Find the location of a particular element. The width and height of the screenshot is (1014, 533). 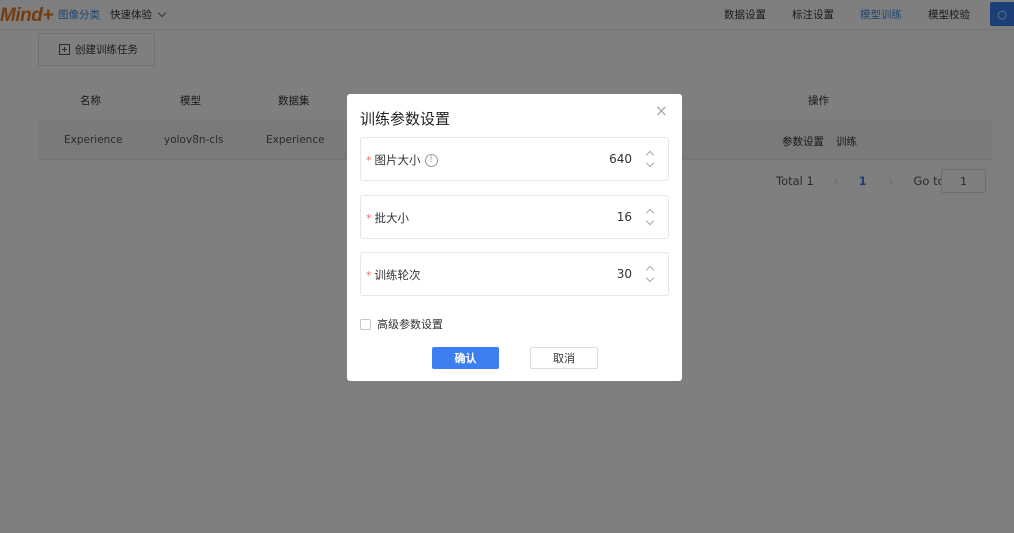

epochs-label: * 训练轮次 is located at coordinates (393, 275).